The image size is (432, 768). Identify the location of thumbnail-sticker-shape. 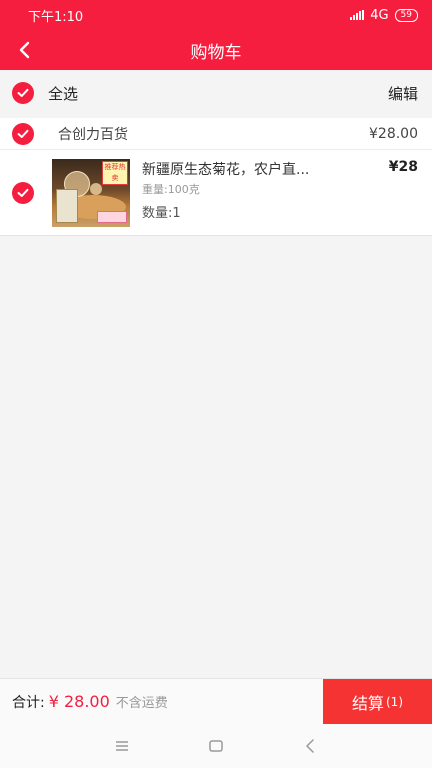
(112, 217).